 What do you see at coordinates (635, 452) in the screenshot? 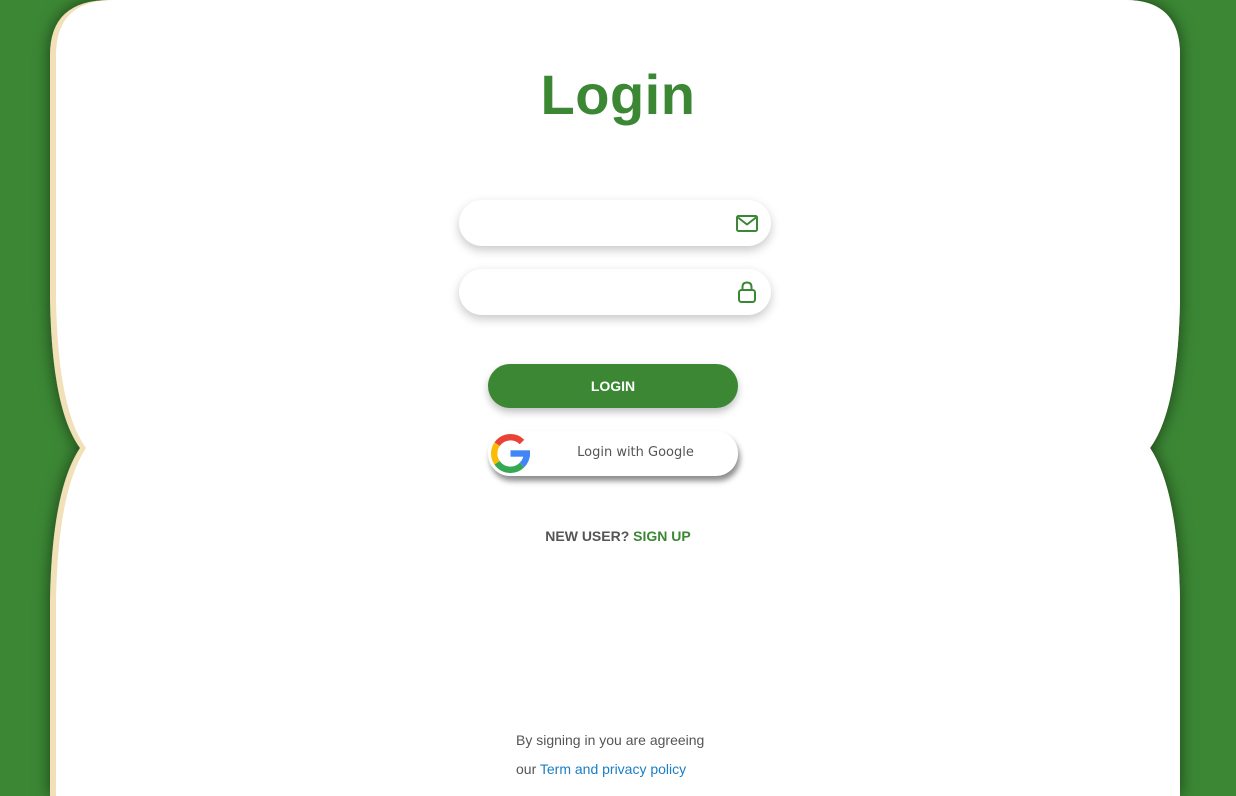
I see `google-button-label: Login with Google` at bounding box center [635, 452].